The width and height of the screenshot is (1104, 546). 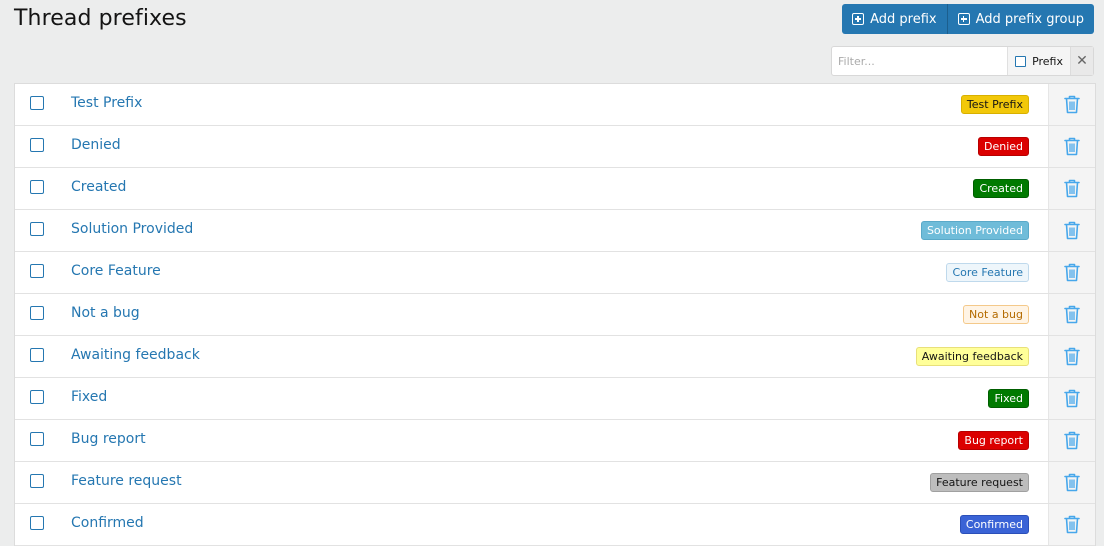 What do you see at coordinates (555, 483) in the screenshot?
I see `list-item: Feature request Feature request` at bounding box center [555, 483].